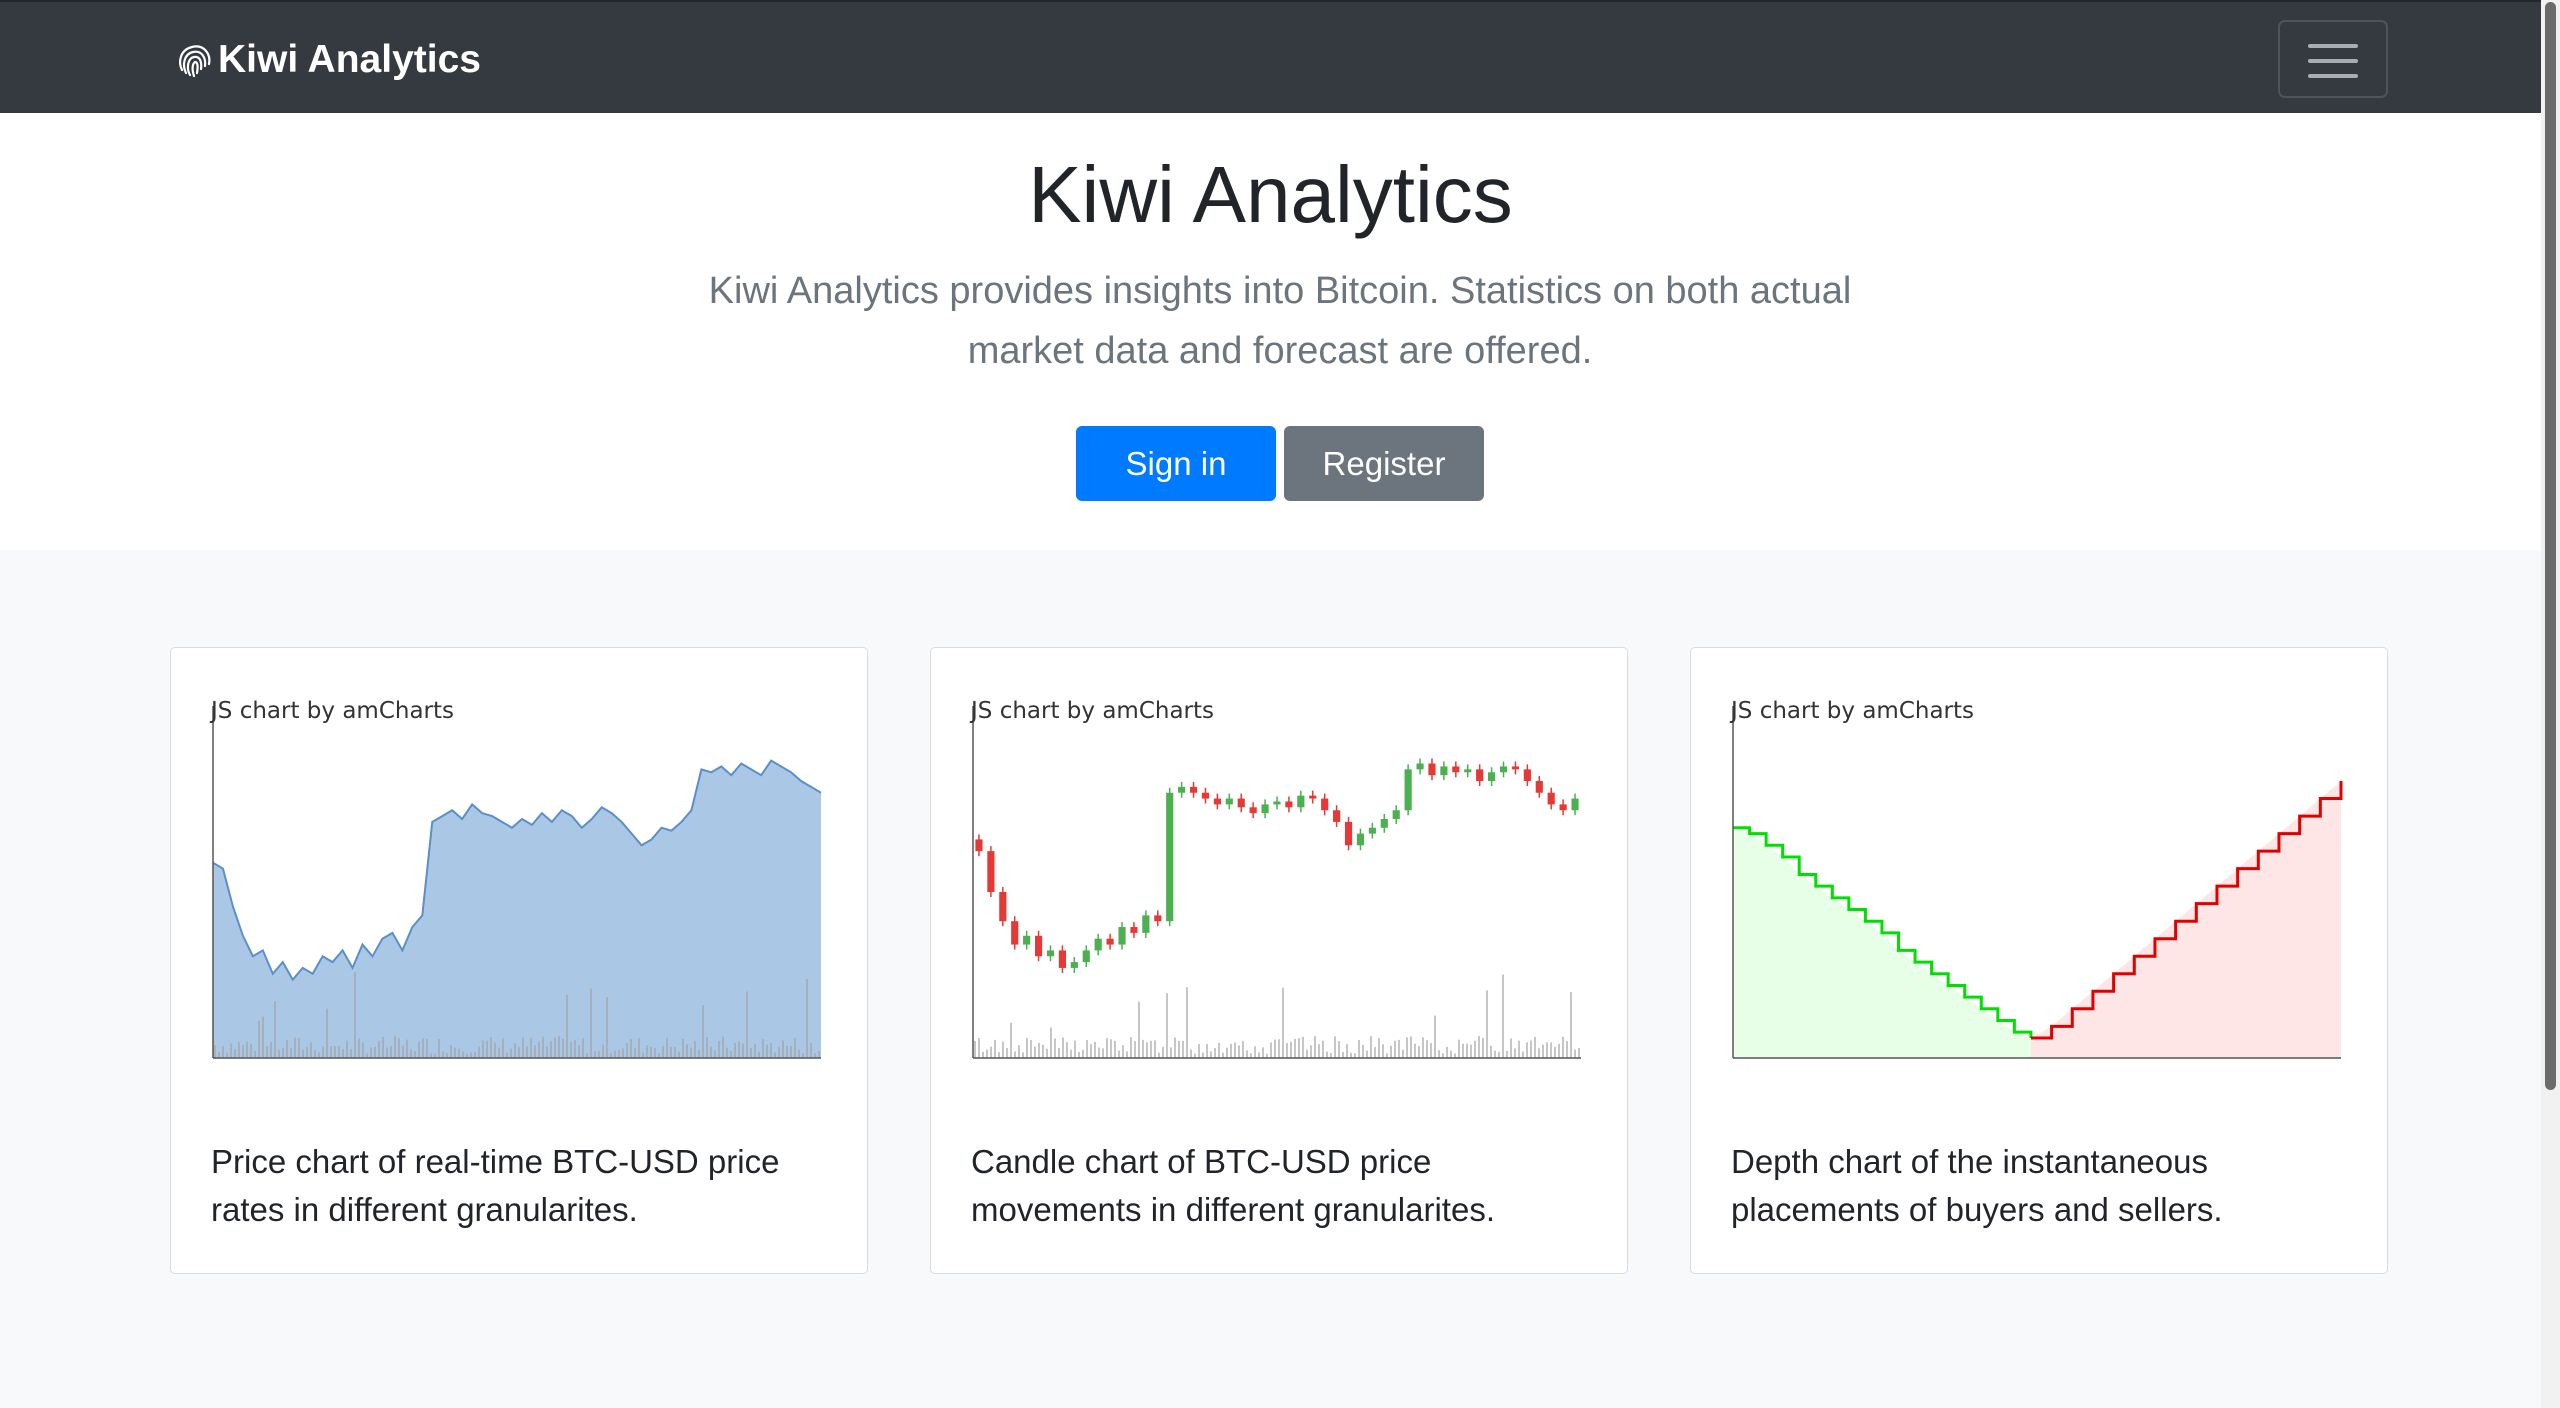 The image size is (2560, 1408). What do you see at coordinates (1276, 882) in the screenshot?
I see `candle-chart` at bounding box center [1276, 882].